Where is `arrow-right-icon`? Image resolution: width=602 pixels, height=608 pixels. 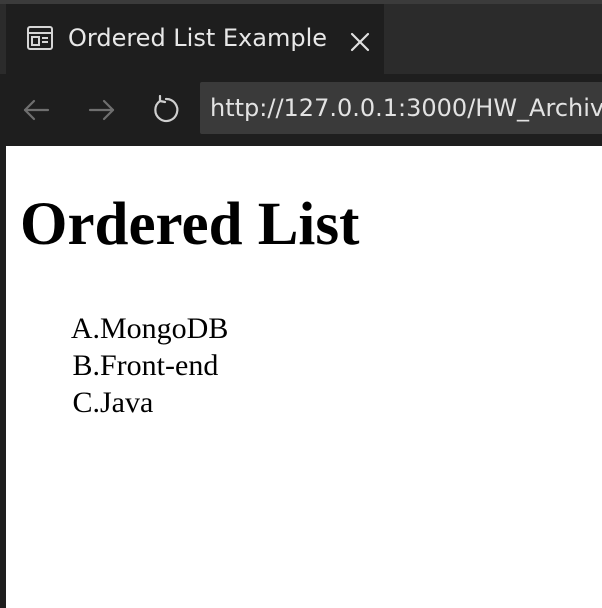 arrow-right-icon is located at coordinates (102, 110).